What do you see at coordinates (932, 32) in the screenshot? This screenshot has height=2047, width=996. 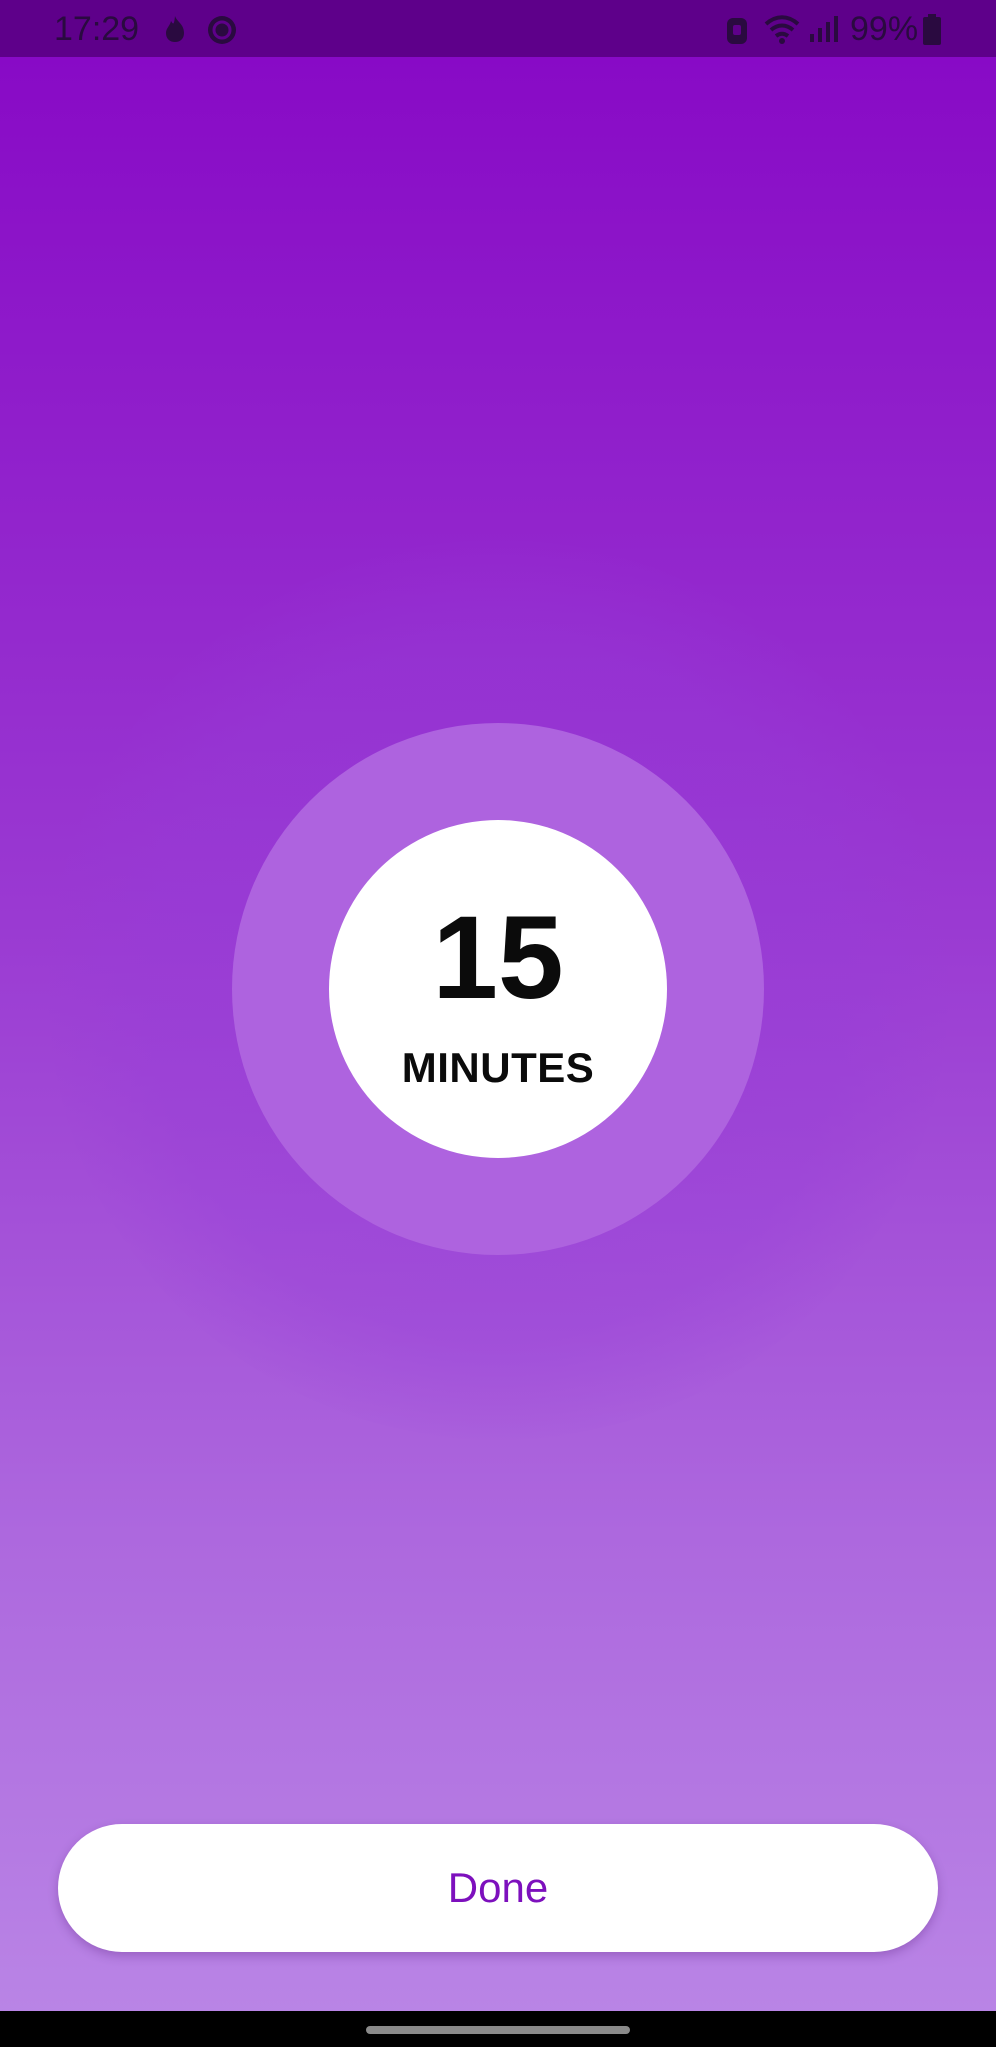 I see `battery-icon` at bounding box center [932, 32].